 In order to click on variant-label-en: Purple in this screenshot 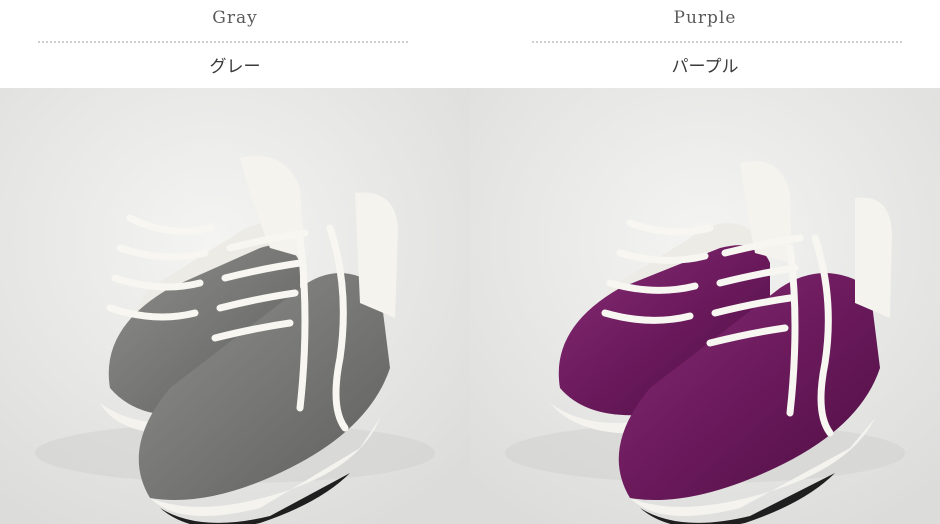, I will do `click(705, 18)`.